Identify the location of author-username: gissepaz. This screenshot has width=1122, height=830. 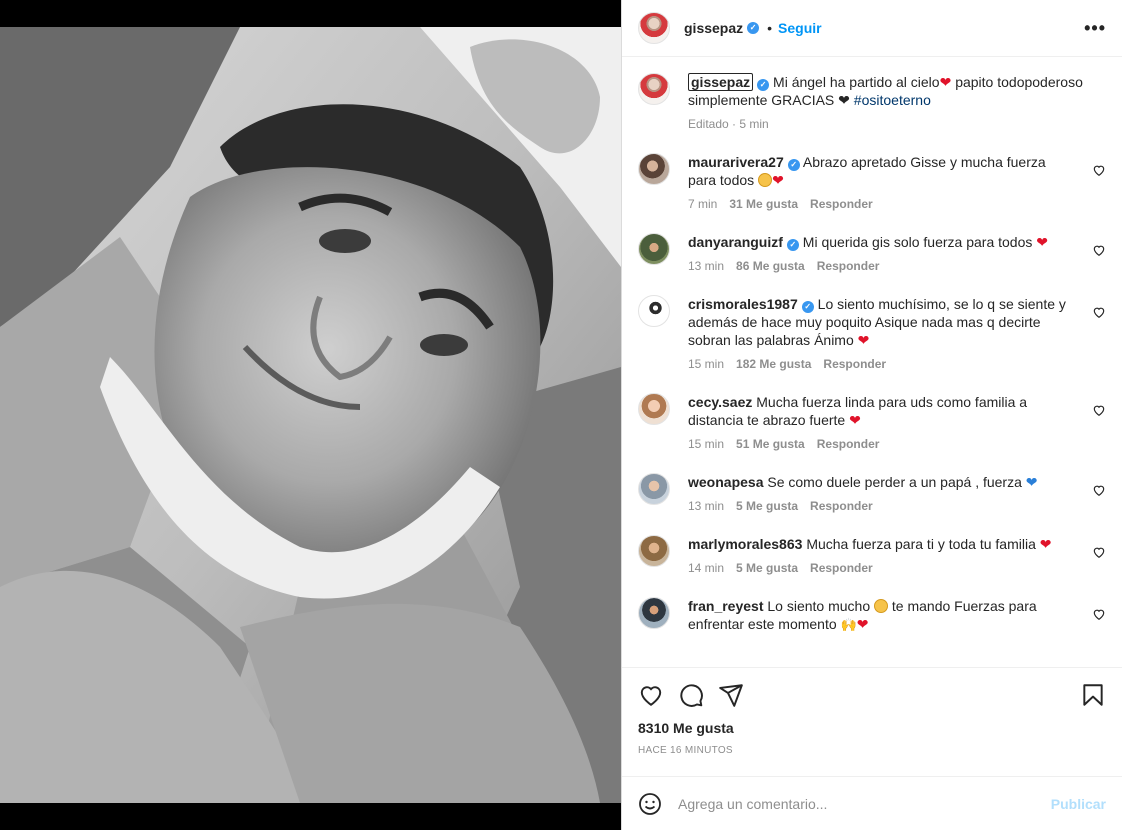
(713, 28).